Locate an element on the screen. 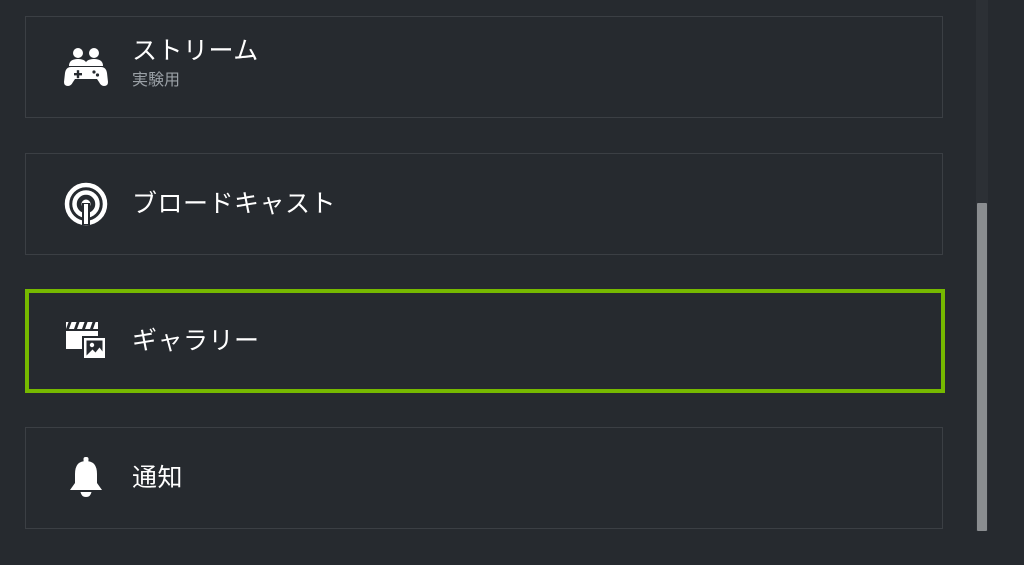  menu-item-label: ギャラリー is located at coordinates (196, 340).